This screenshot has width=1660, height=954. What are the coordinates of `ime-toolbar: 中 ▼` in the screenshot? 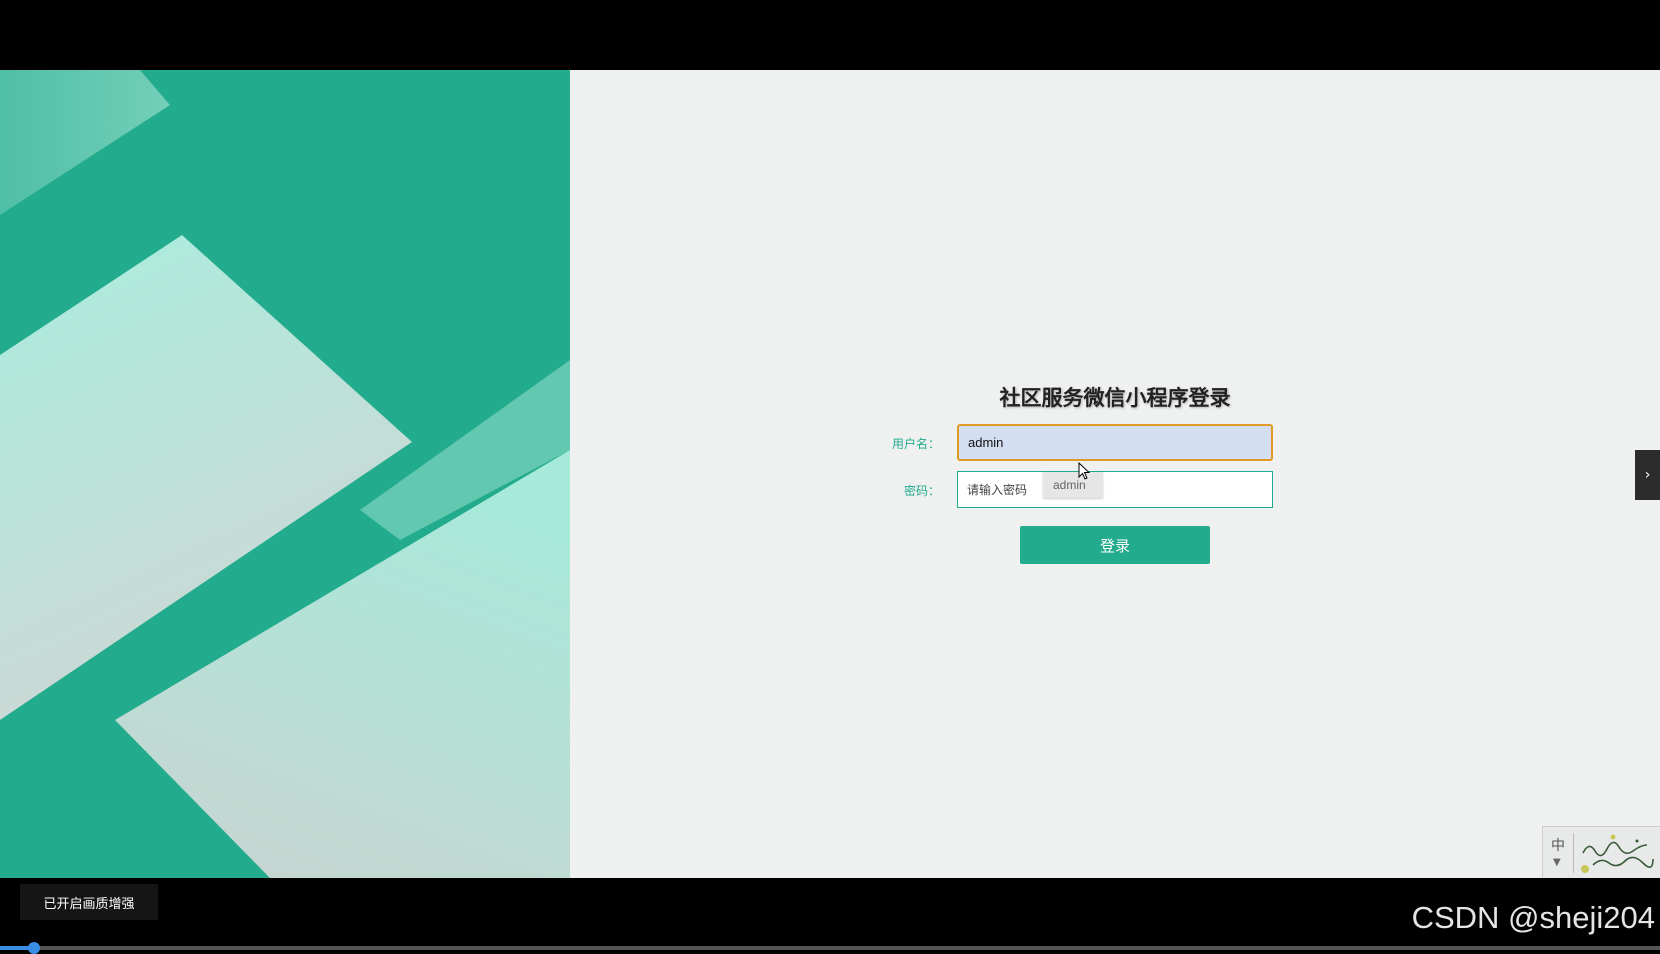 It's located at (1601, 852).